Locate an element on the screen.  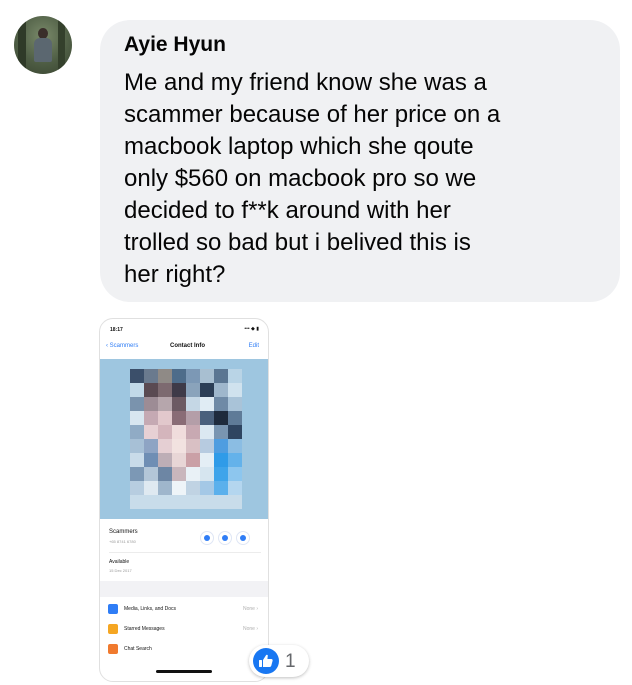
comment-author: Ayie Hyun is located at coordinates (175, 45).